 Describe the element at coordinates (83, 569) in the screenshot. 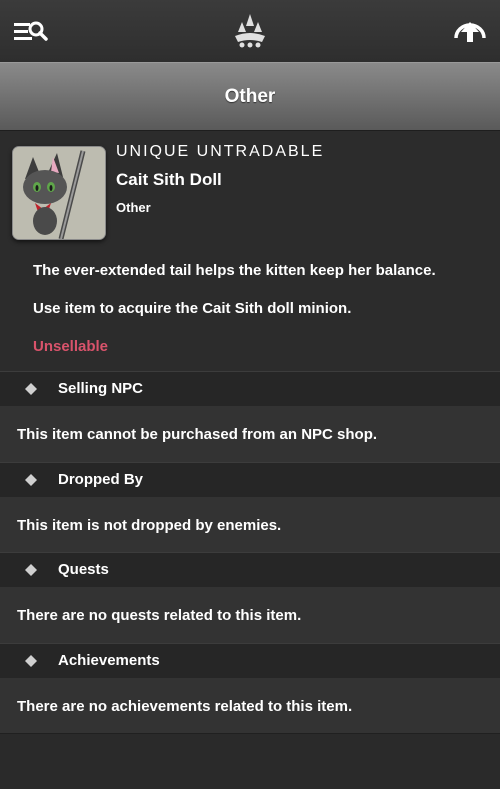

I see `section-label: Quests` at that location.